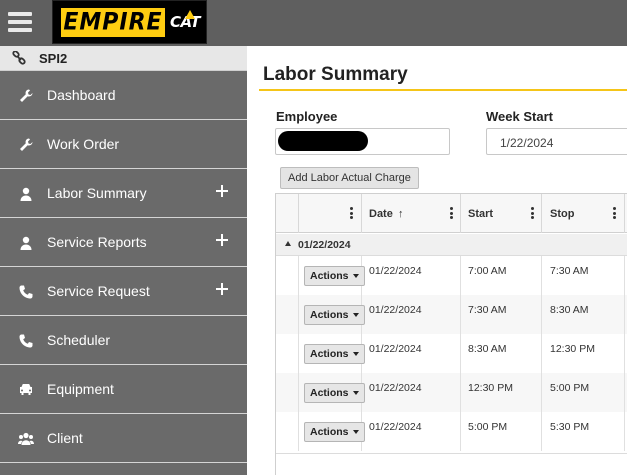  What do you see at coordinates (570, 427) in the screenshot?
I see `stop-value: 5:30 PM` at bounding box center [570, 427].